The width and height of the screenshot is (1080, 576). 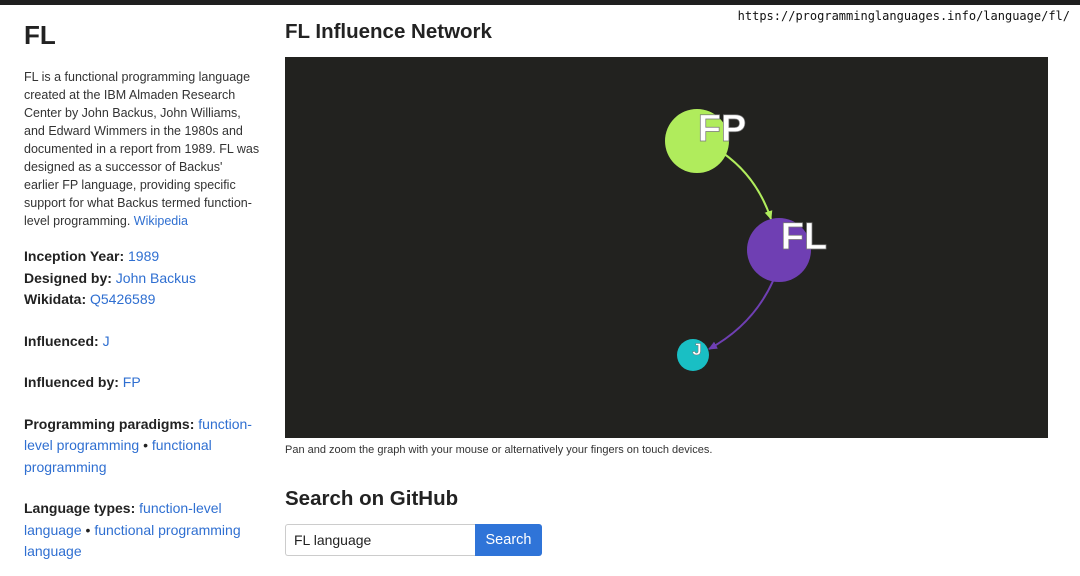 What do you see at coordinates (722, 129) in the screenshot?
I see `node-fp-label: FP` at bounding box center [722, 129].